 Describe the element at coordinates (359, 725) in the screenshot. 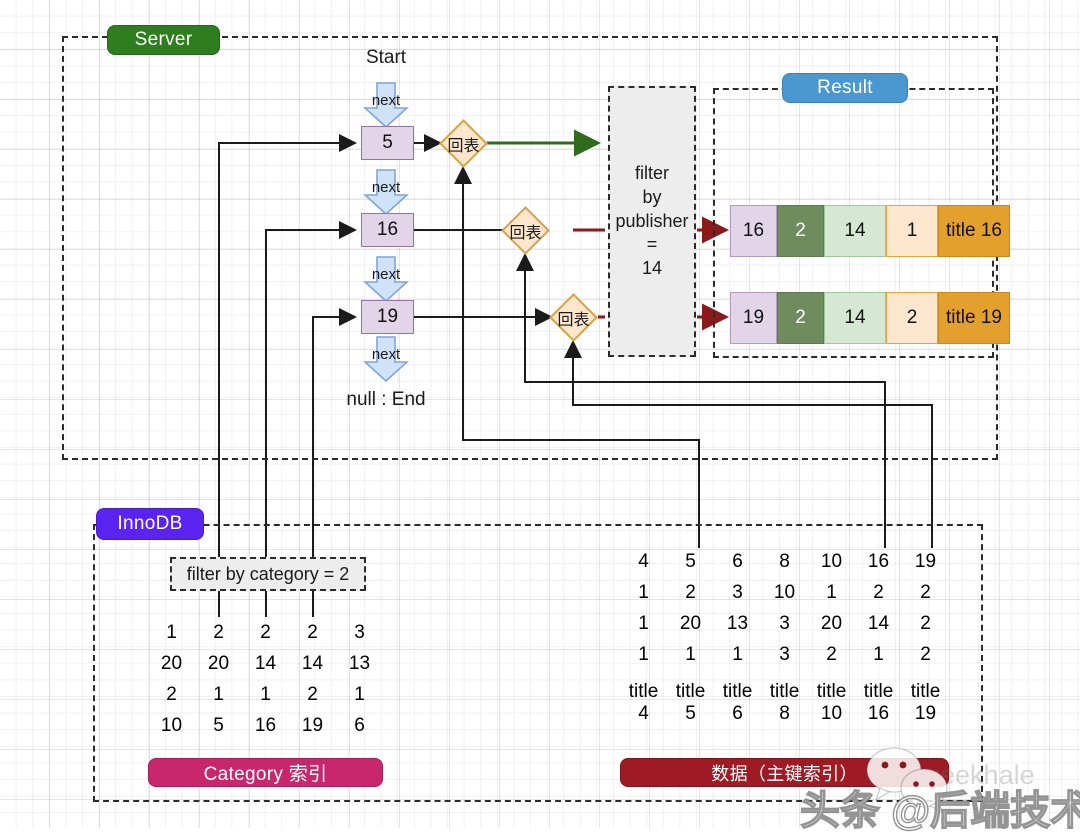

I see `cell: 6` at that location.